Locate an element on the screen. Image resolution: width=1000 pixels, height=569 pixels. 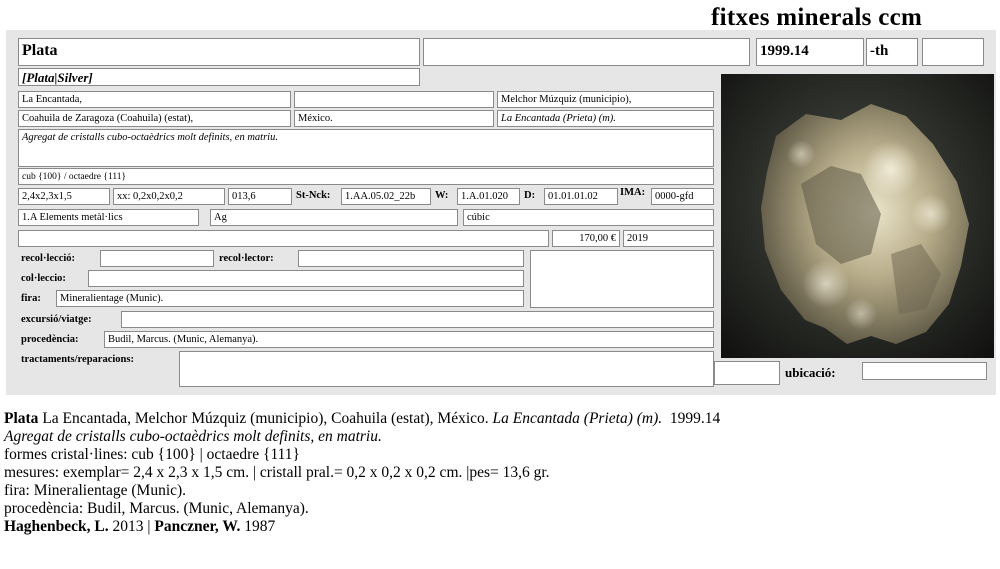
year-field: 2019 is located at coordinates (668, 238).